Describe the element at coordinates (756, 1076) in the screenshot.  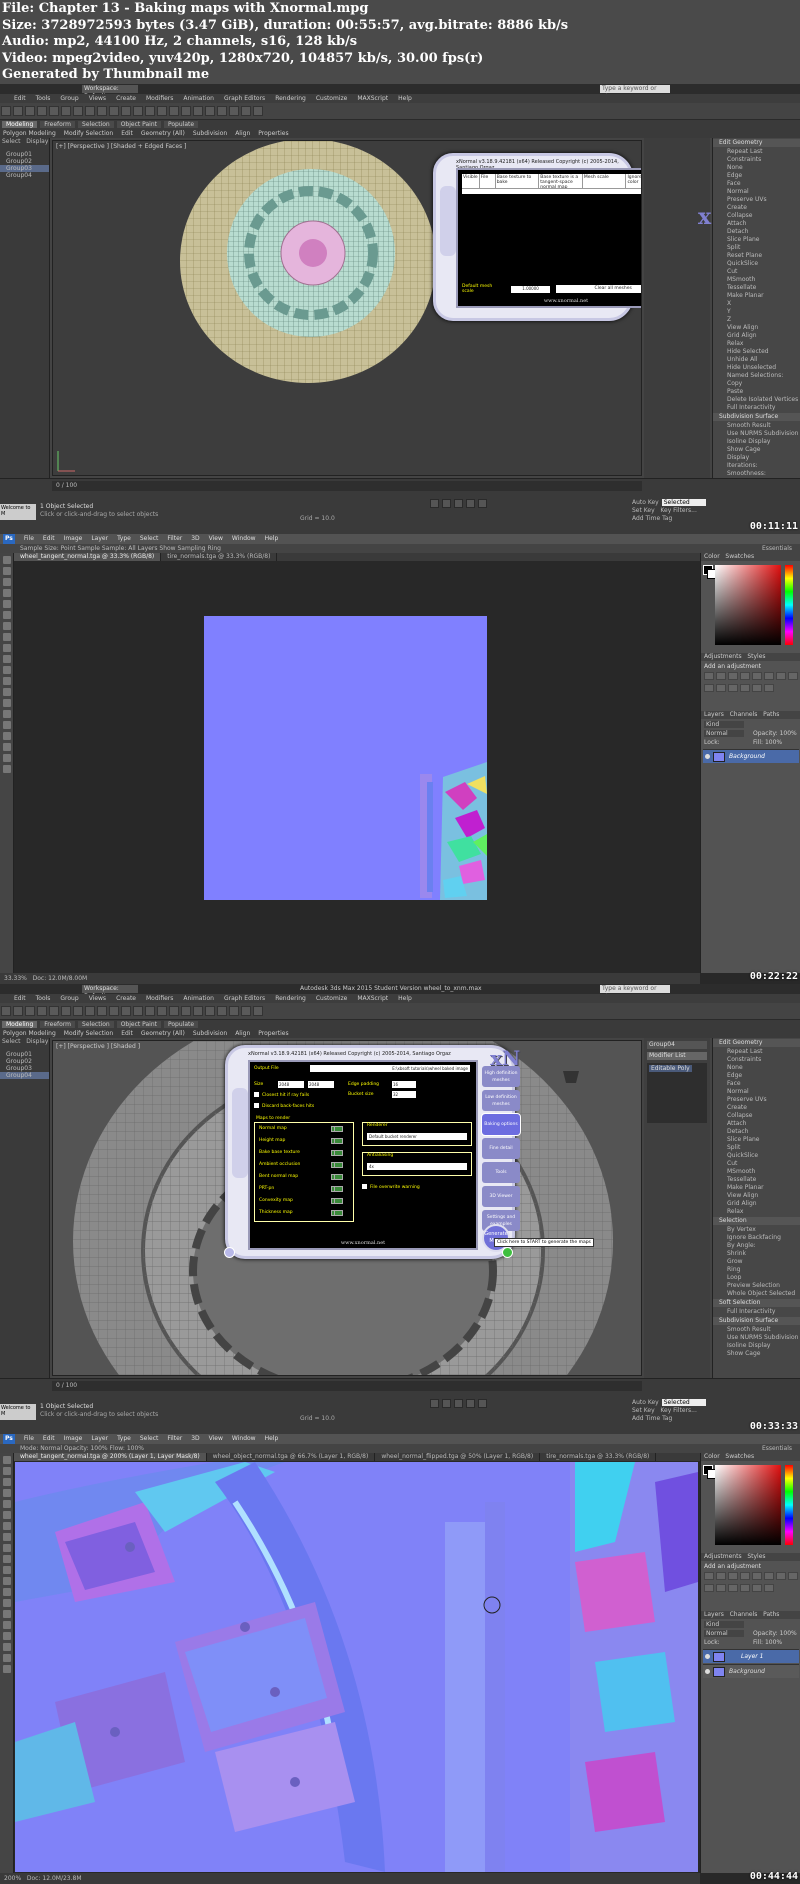
I see `cmd-item: Edge` at that location.